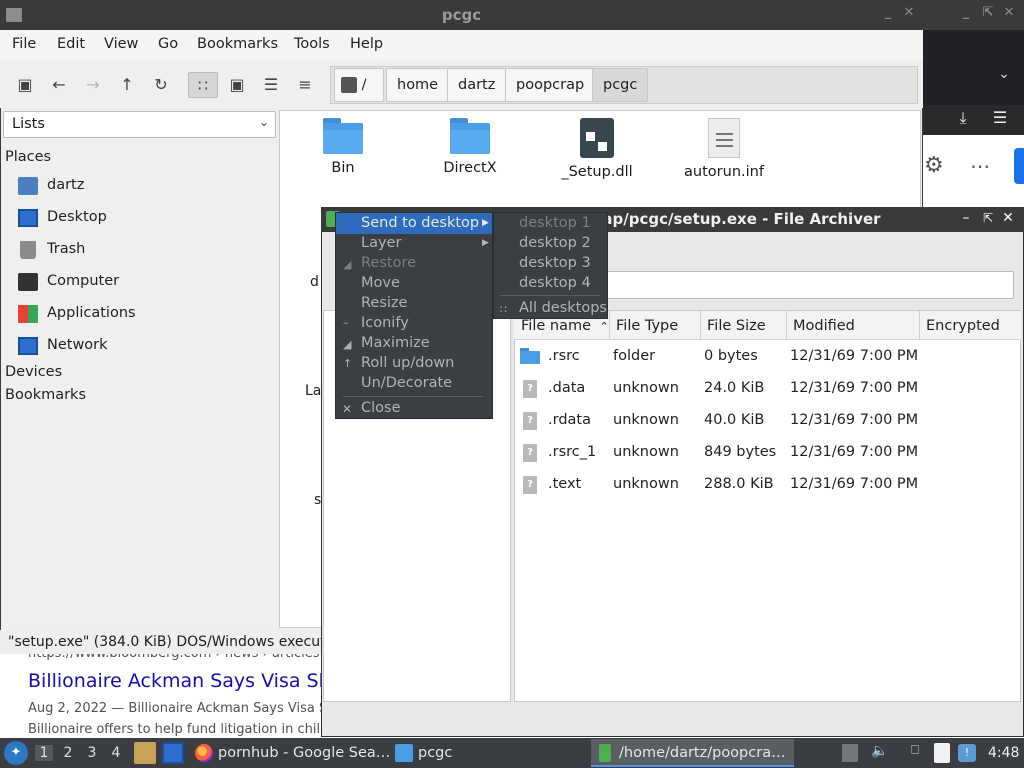  What do you see at coordinates (388, 263) in the screenshot?
I see `menu-item-restore: Restore` at bounding box center [388, 263].